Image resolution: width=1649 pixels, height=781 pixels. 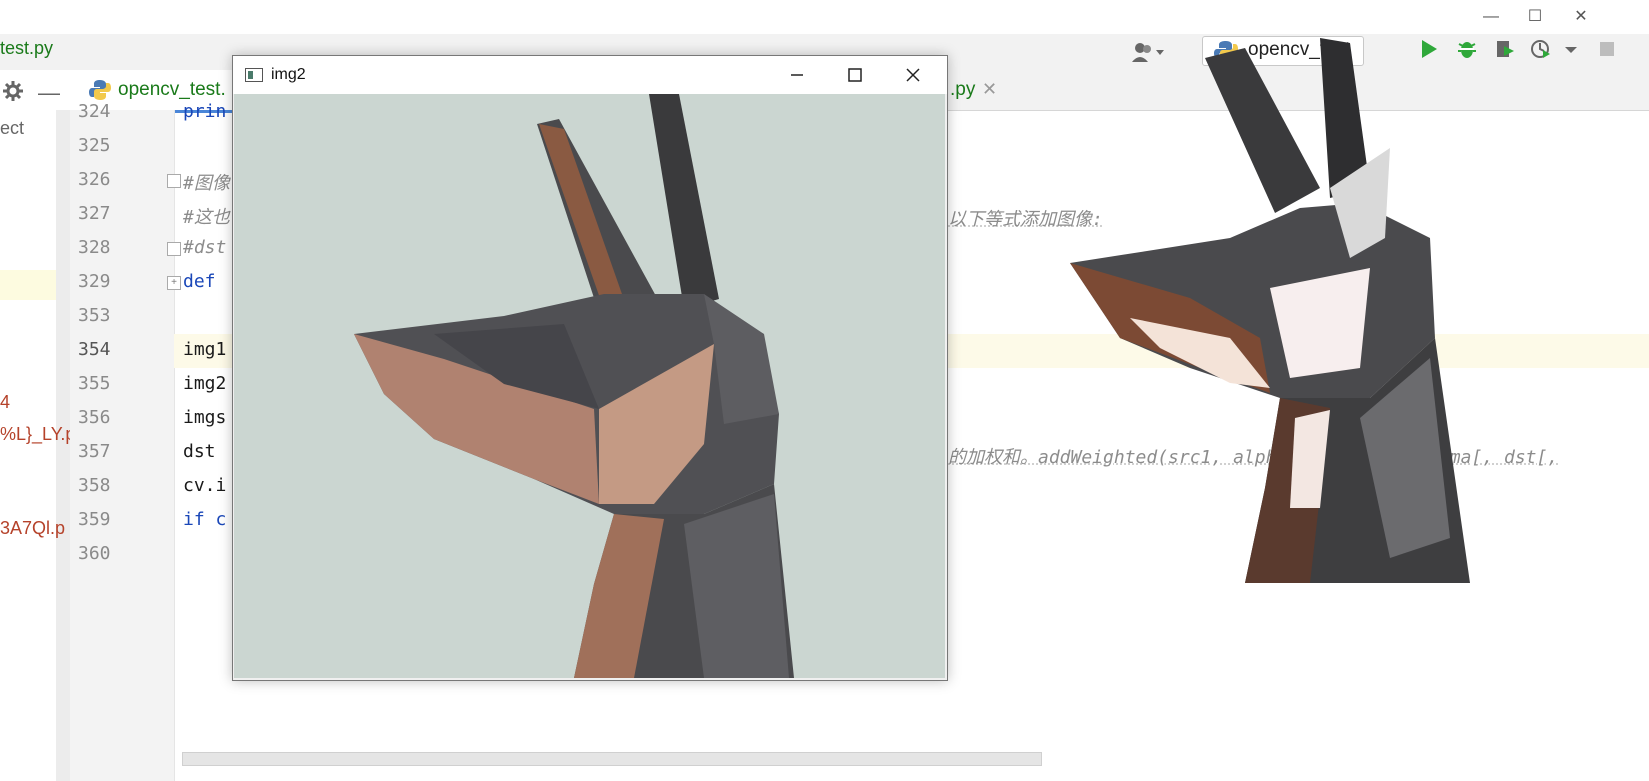 I want to click on image-window-title: img2, so click(x=288, y=74).